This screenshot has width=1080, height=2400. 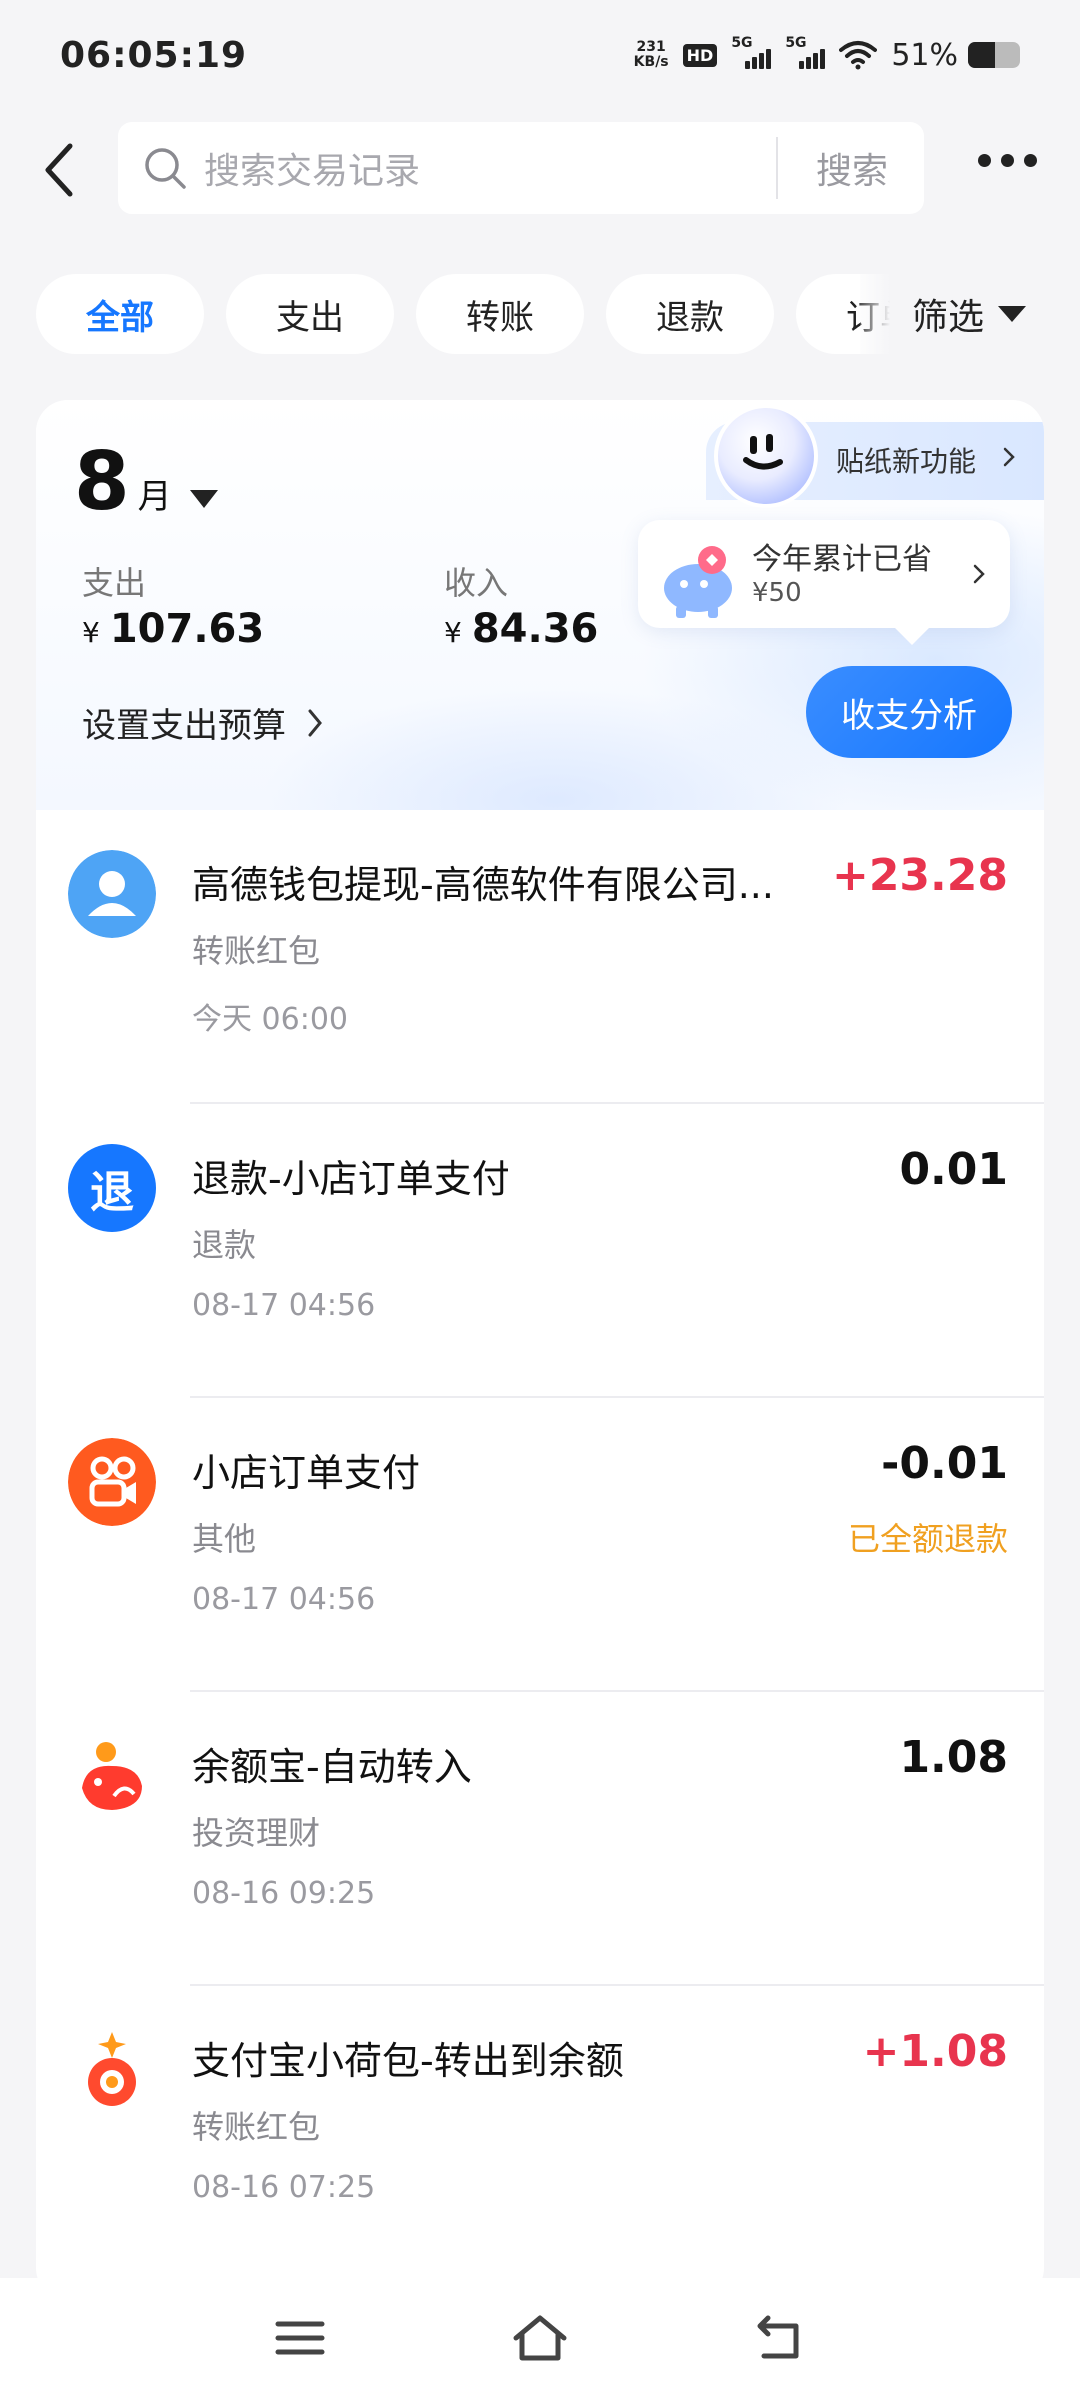 What do you see at coordinates (540, 1251) in the screenshot?
I see `transaction-row: 退 退款-小店订单支付 退款 08-17 04:56 0.01` at bounding box center [540, 1251].